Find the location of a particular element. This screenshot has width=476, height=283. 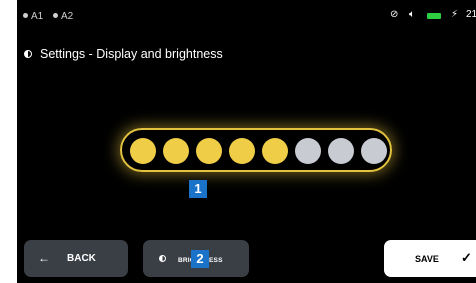

page-title-text: Settings - Display and brightness is located at coordinates (131, 54).